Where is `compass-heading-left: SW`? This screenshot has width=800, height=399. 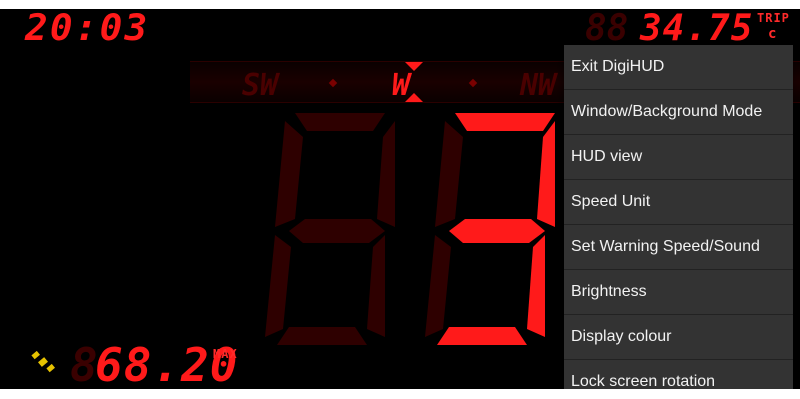
compass-heading-left: SW is located at coordinates (260, 85).